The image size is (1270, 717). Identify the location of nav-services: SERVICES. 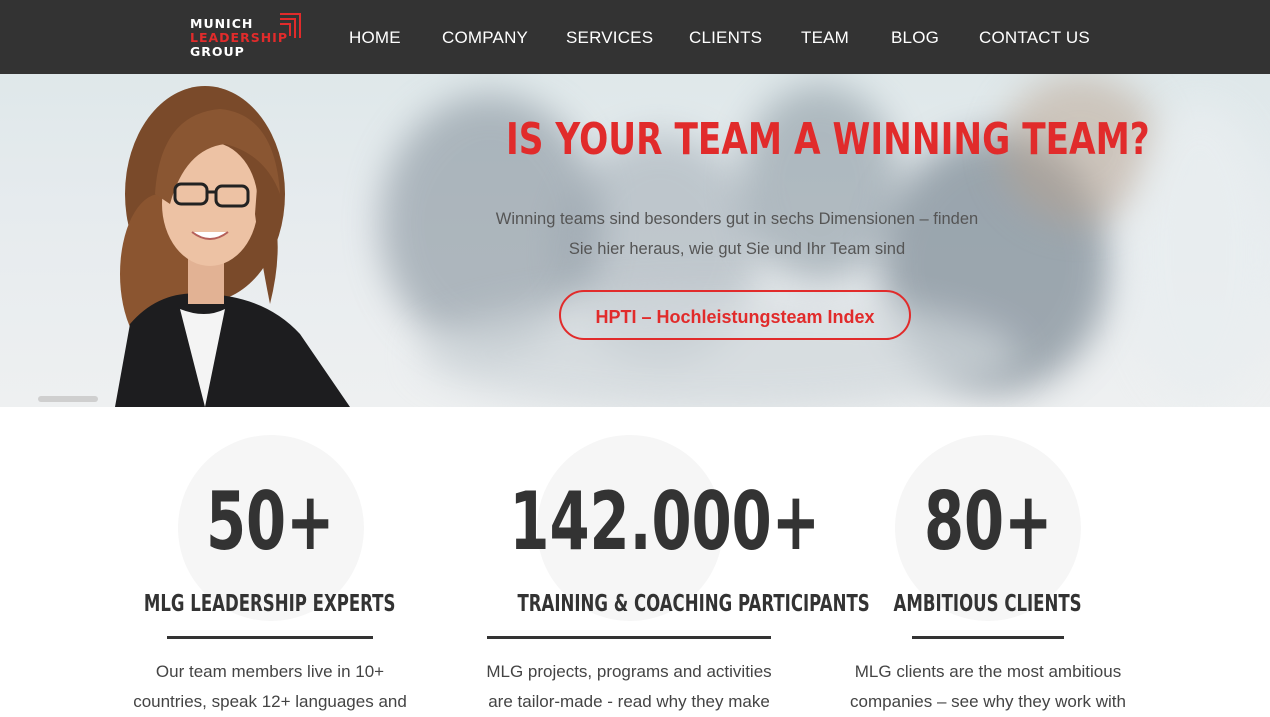
(609, 38).